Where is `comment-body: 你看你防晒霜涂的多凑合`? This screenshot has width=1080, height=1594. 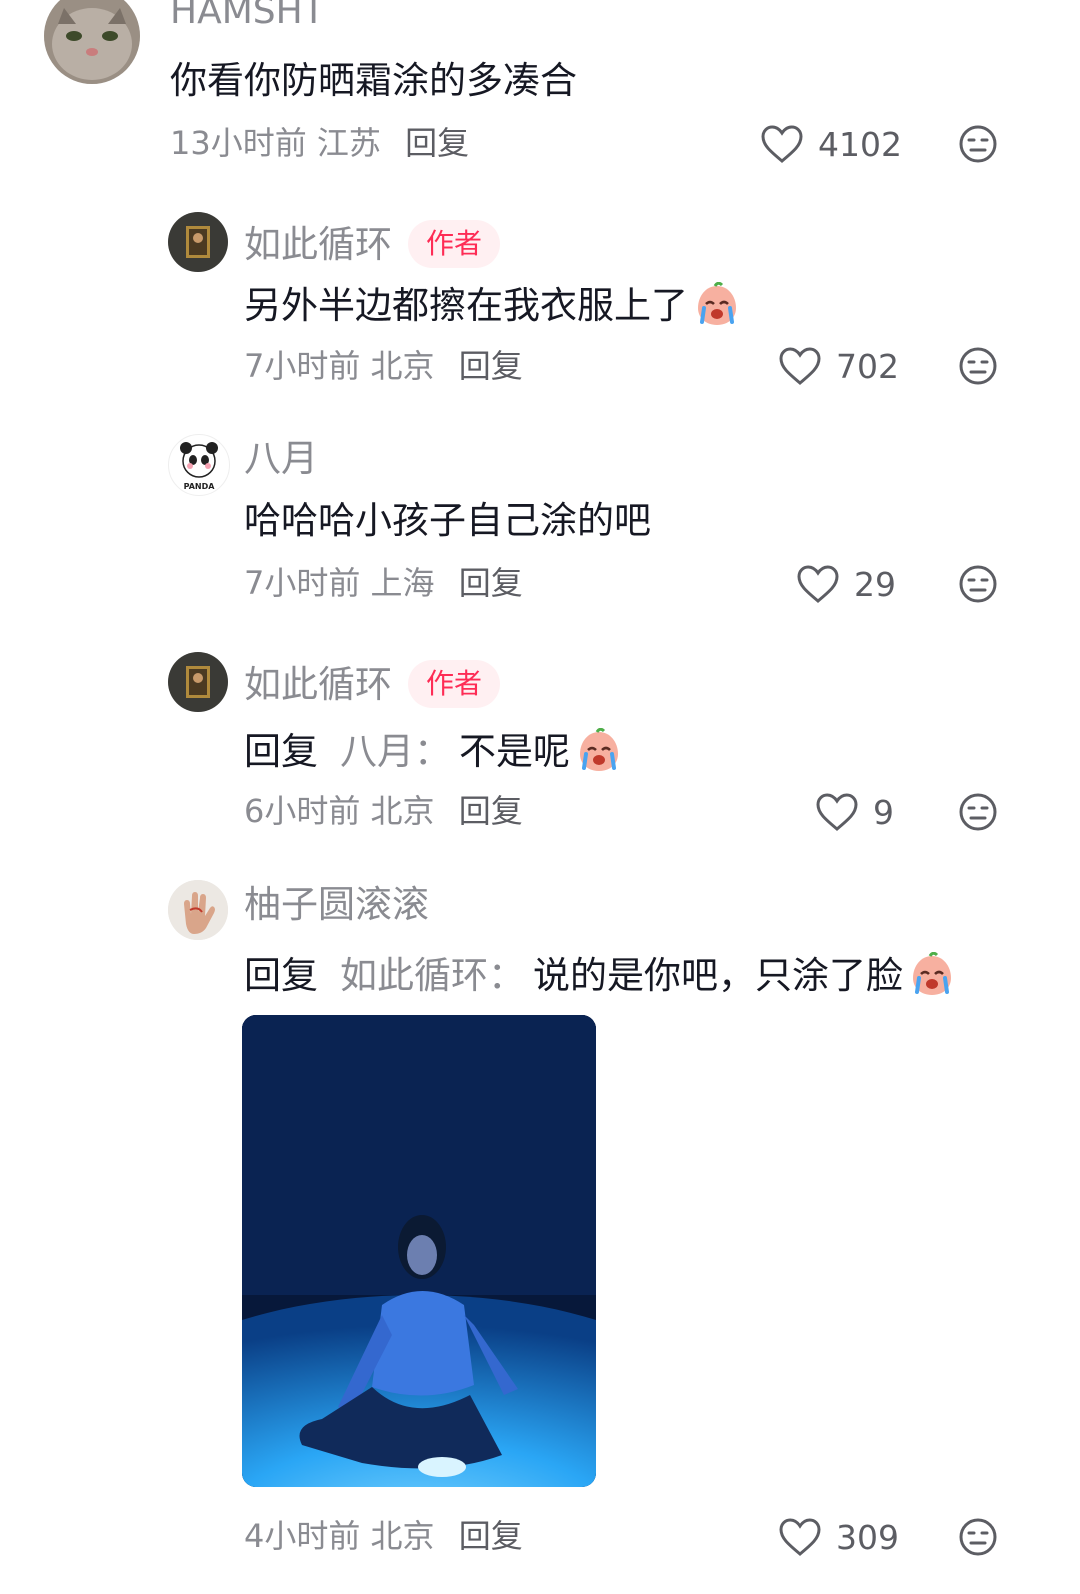
comment-body: 你看你防晒霜涂的多凑合 is located at coordinates (373, 80).